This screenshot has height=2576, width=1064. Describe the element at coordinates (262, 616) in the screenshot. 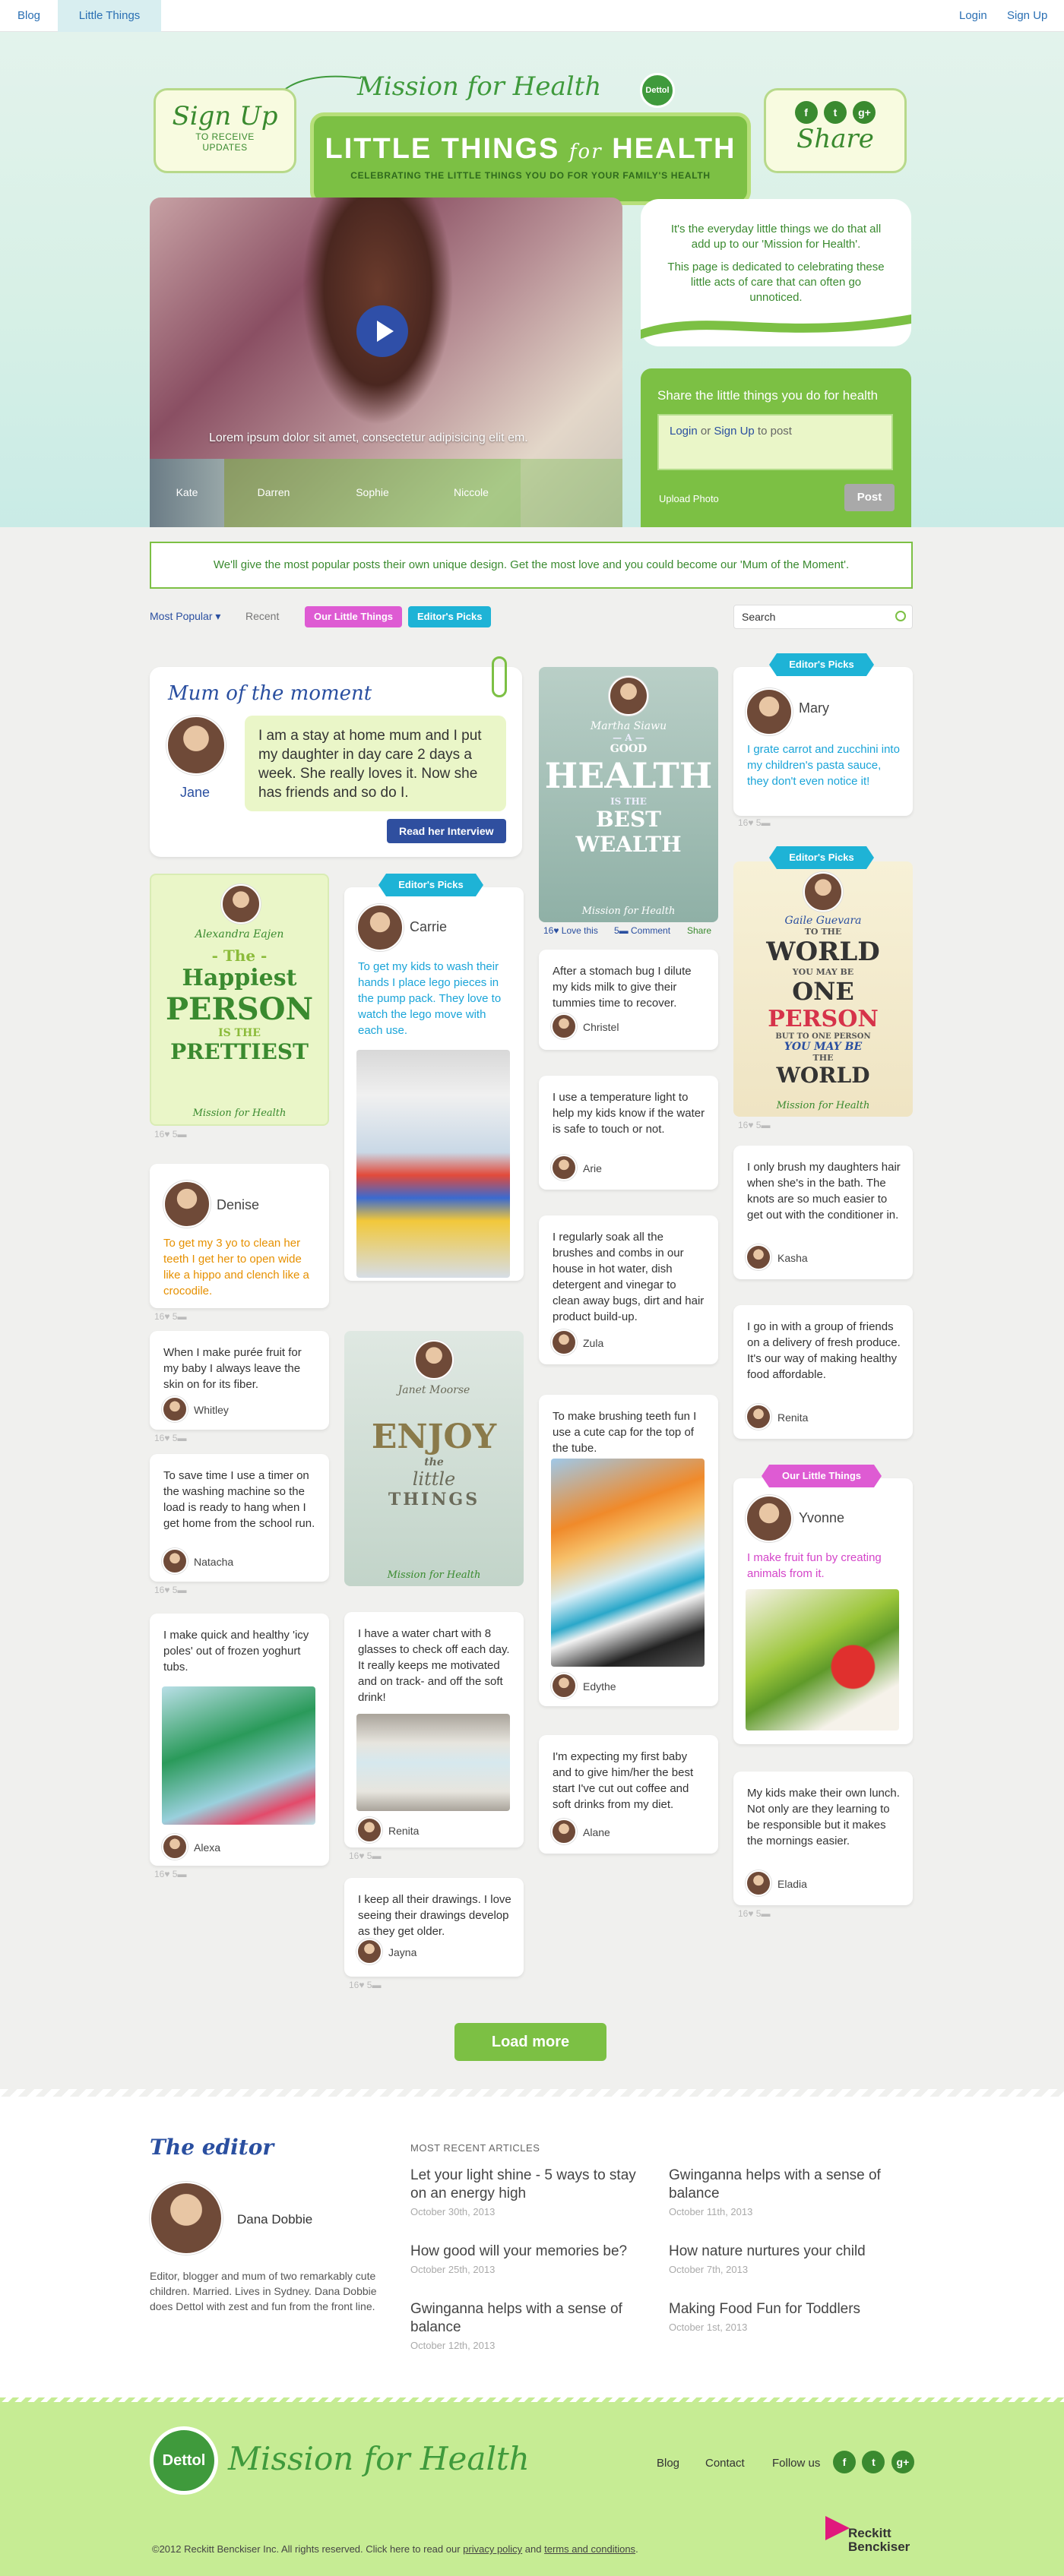

I see `recent-filter: Recent` at that location.